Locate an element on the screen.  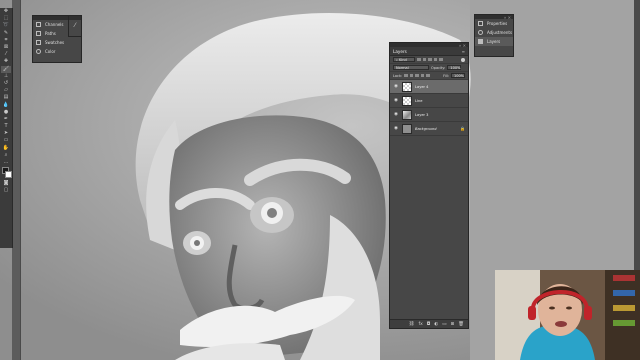
quick-mask-icon: ◙ is located at coordinates (6, 183).